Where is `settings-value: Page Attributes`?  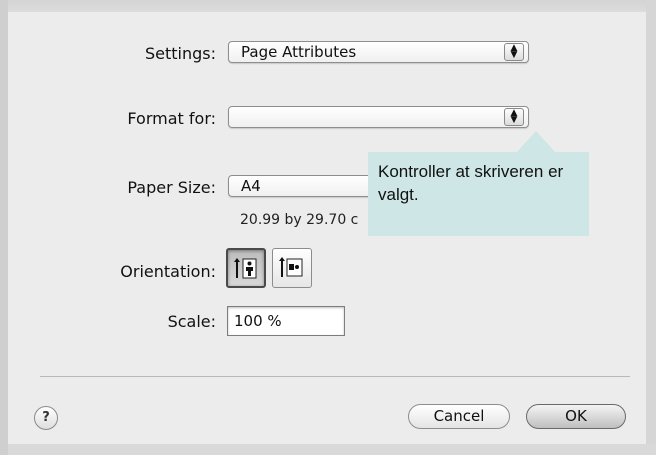
settings-value: Page Attributes is located at coordinates (299, 52).